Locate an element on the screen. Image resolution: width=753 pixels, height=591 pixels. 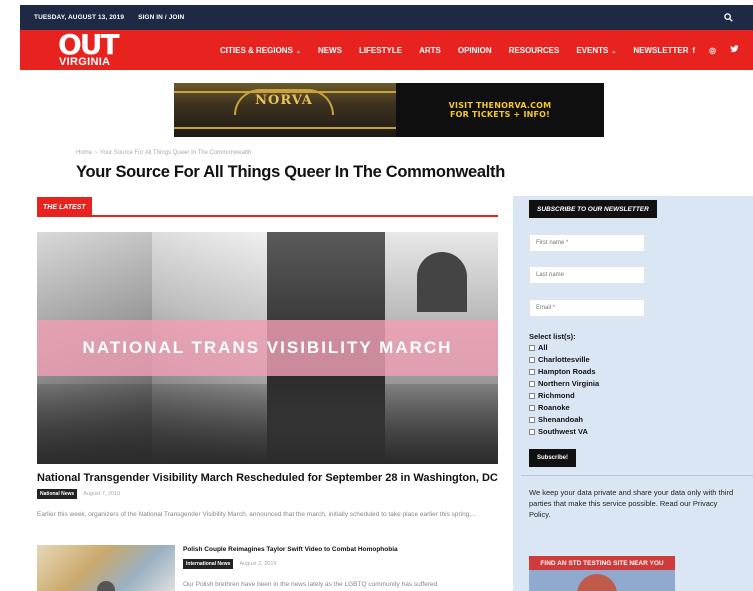
latest-section-tab: THE LATEST is located at coordinates (64, 207).